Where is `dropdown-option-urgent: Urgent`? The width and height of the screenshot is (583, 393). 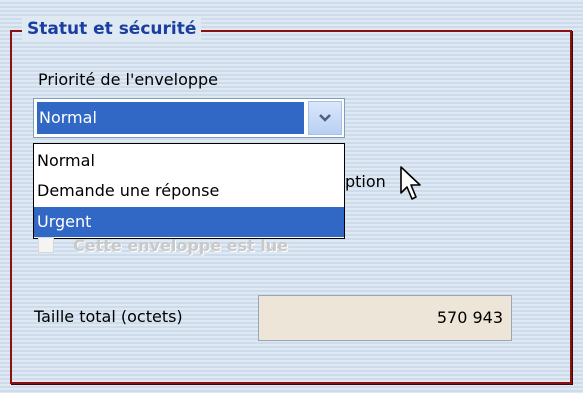
dropdown-option-urgent: Urgent is located at coordinates (189, 222).